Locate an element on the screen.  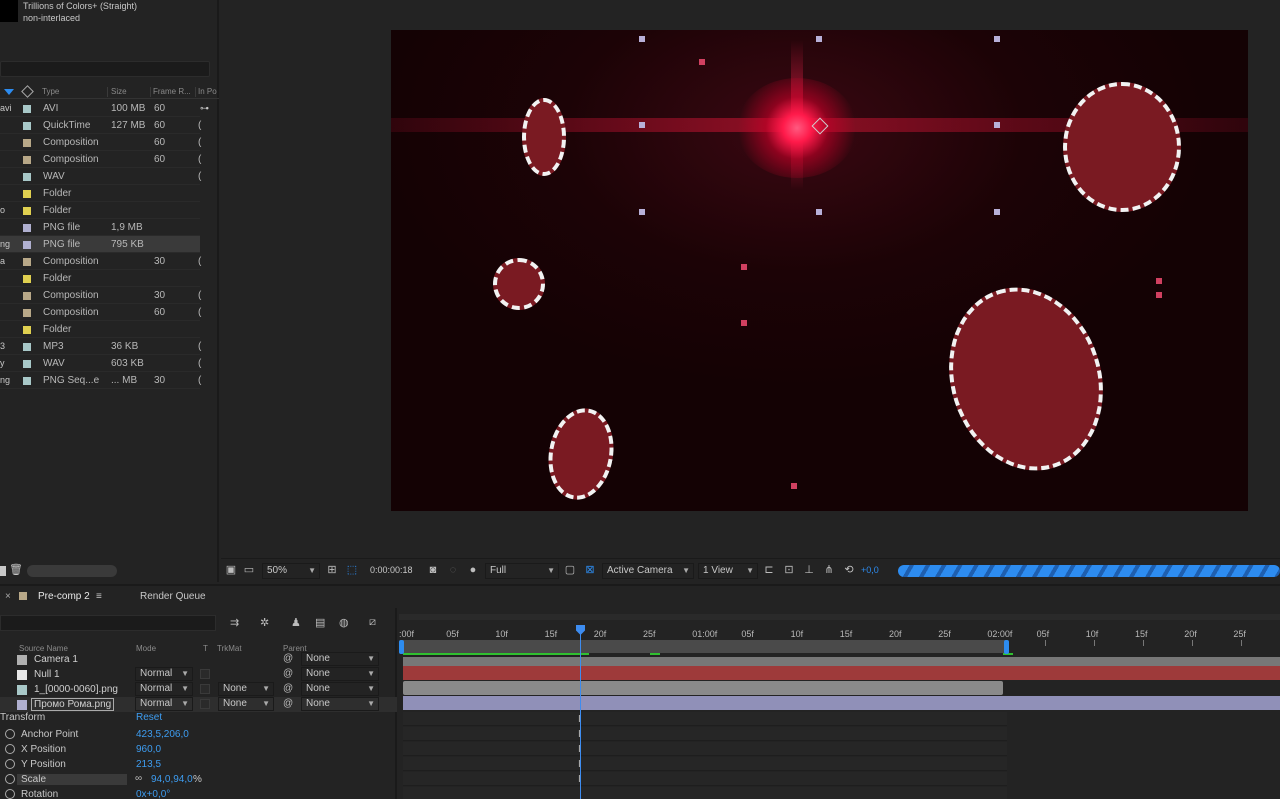
always-preview-icon: ▣ is located at coordinates (231, 570).